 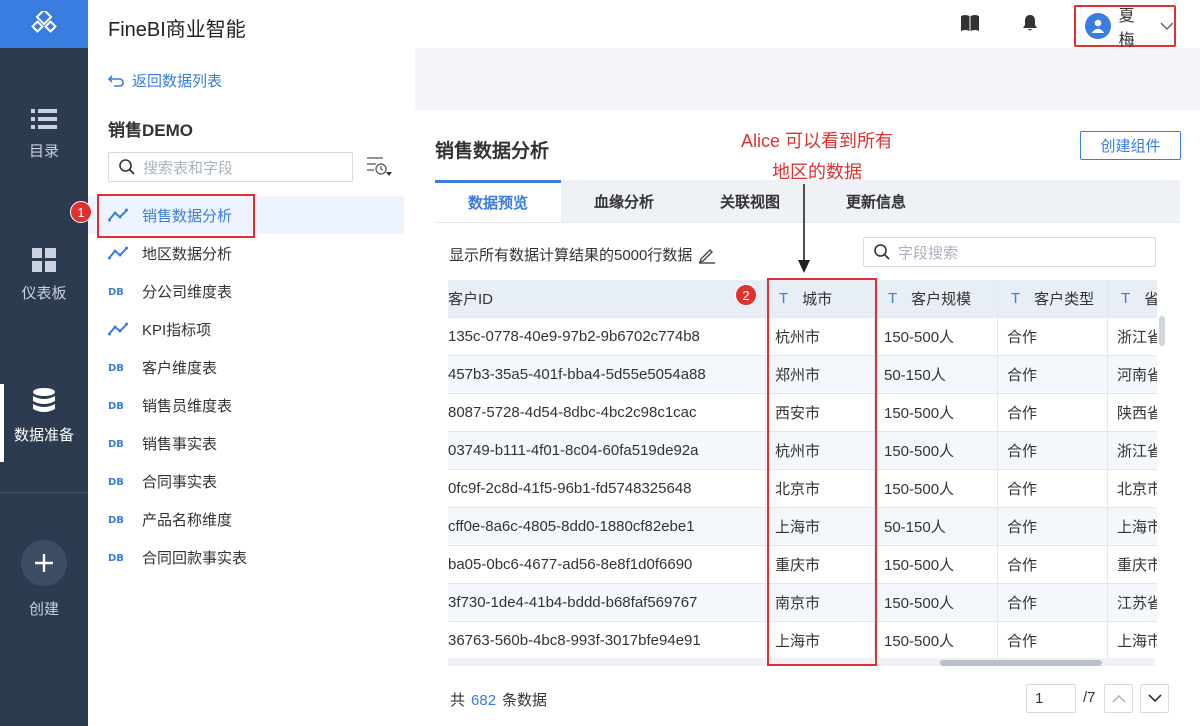 What do you see at coordinates (1132, 564) in the screenshot?
I see `table-cell: 重庆市` at bounding box center [1132, 564].